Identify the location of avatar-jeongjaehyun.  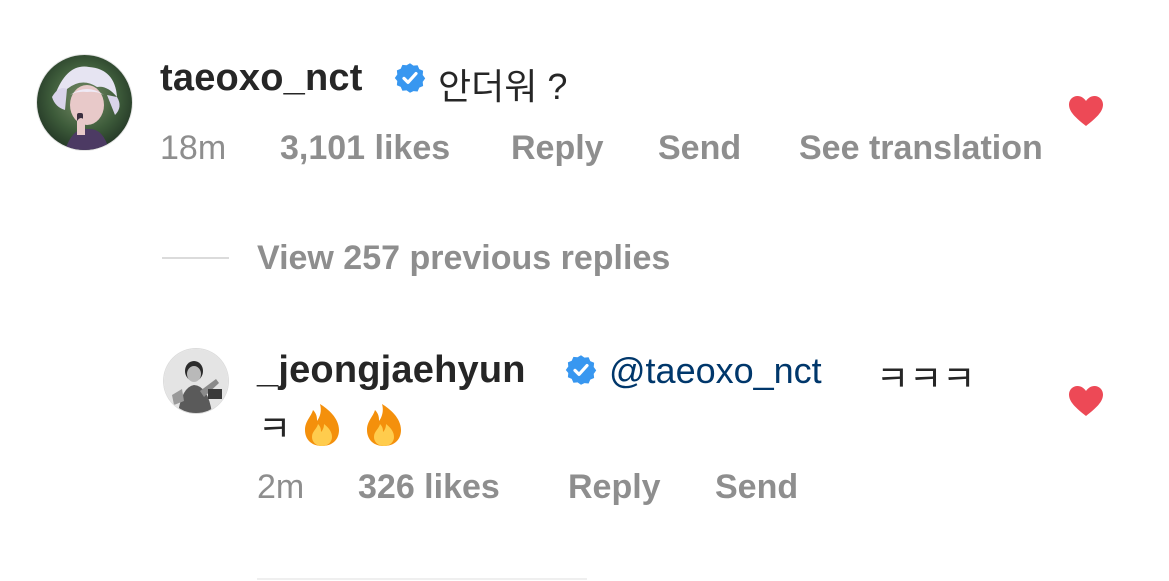
(196, 381).